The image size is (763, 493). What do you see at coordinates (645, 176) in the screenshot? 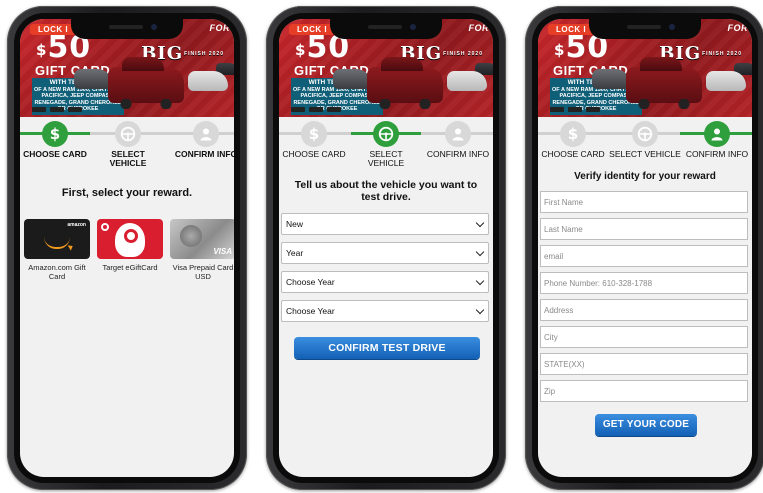
I see `page-heading: Verify identity for your reward` at bounding box center [645, 176].